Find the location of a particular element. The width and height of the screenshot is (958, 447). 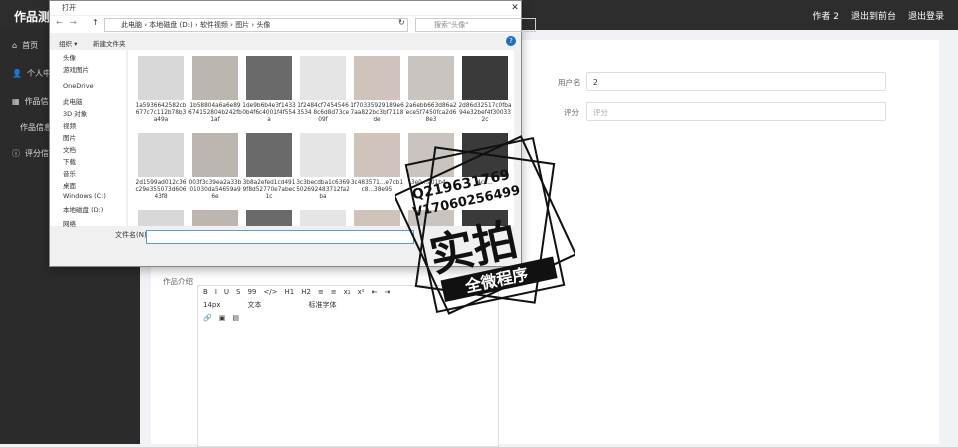

back-to-front-link: 退出到前台 is located at coordinates (873, 15).